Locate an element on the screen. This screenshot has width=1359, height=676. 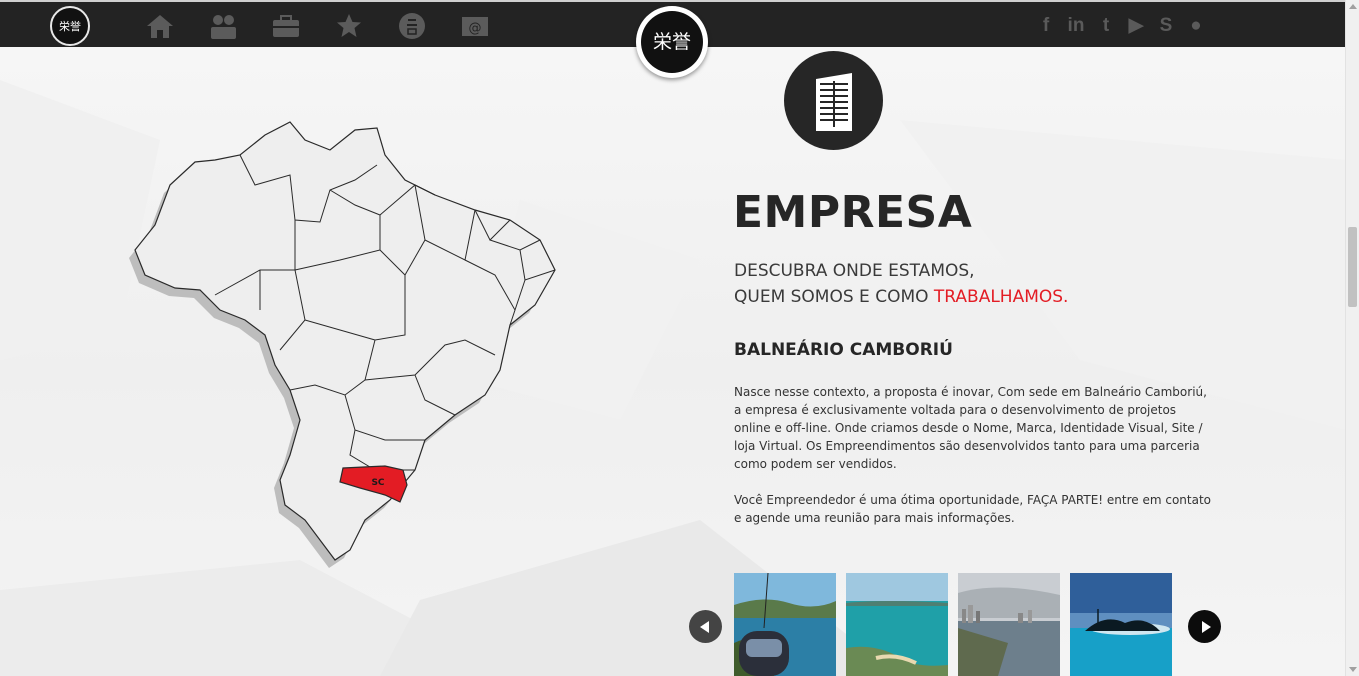
city-heading: BALNEÁRIO CAMBORIÚ is located at coordinates (843, 350).